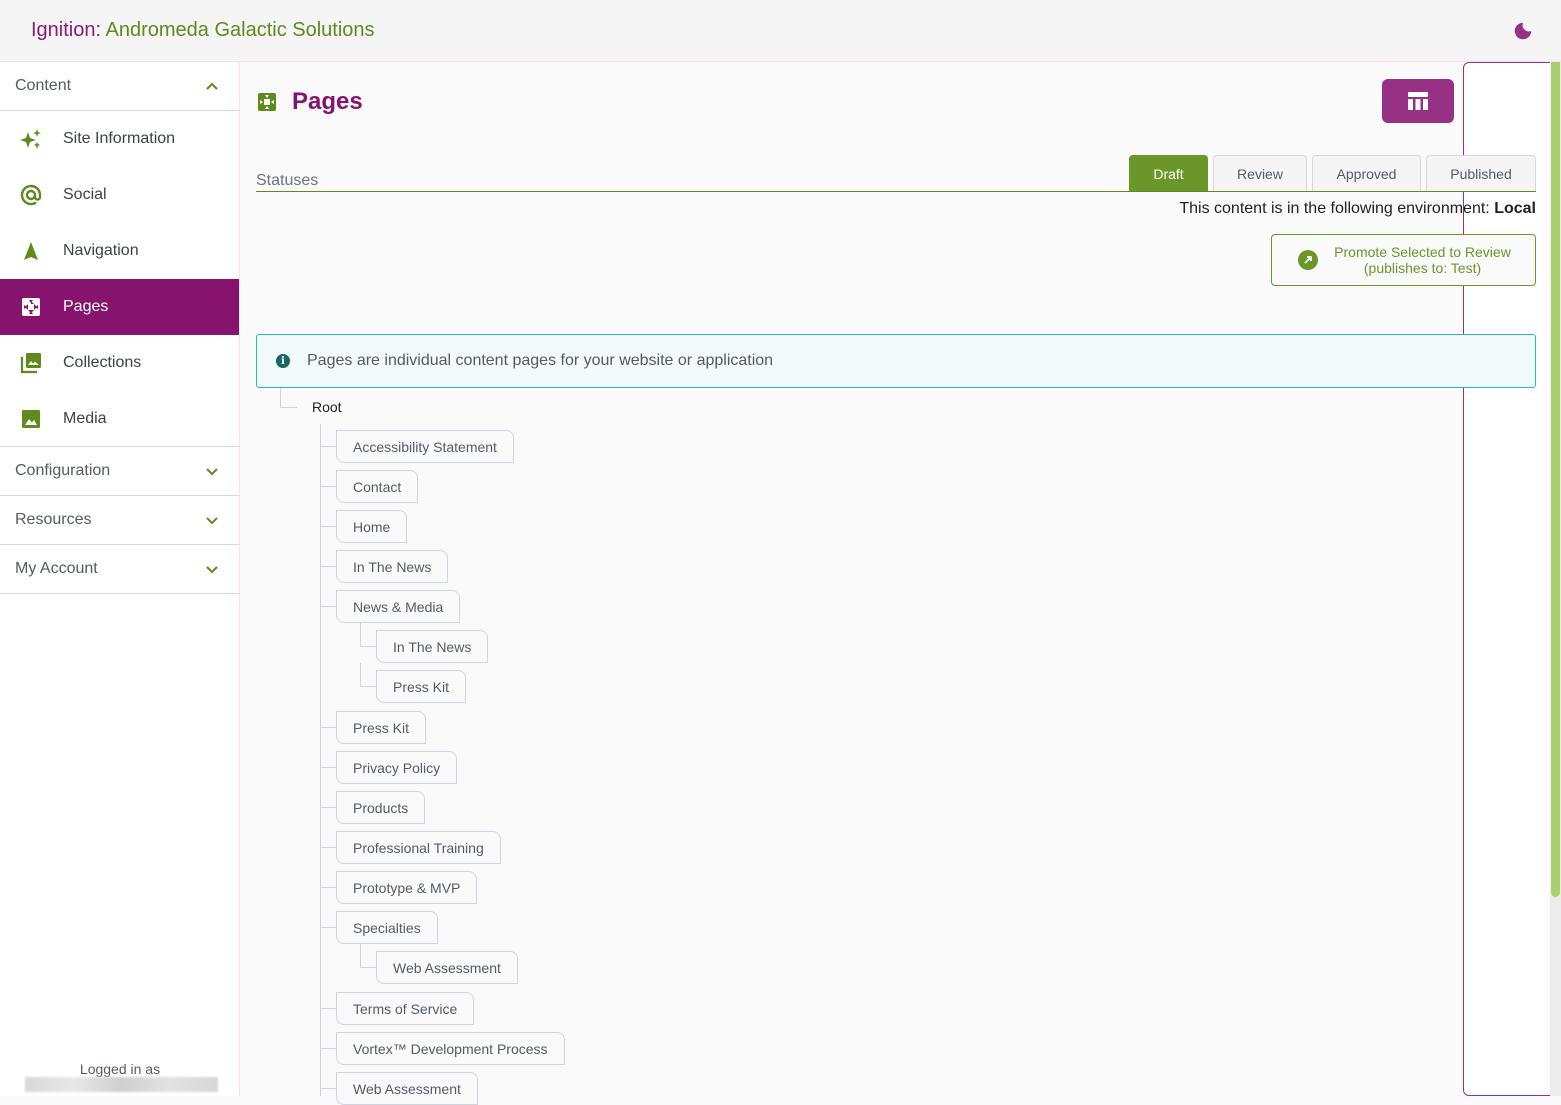 The image size is (1561, 1105). I want to click on tree-node: Professional Training, so click(418, 847).